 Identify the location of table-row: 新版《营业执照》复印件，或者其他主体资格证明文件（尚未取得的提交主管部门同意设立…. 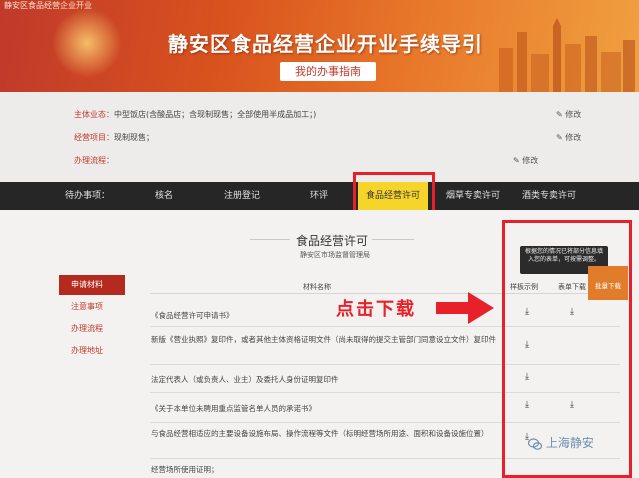
(323, 339).